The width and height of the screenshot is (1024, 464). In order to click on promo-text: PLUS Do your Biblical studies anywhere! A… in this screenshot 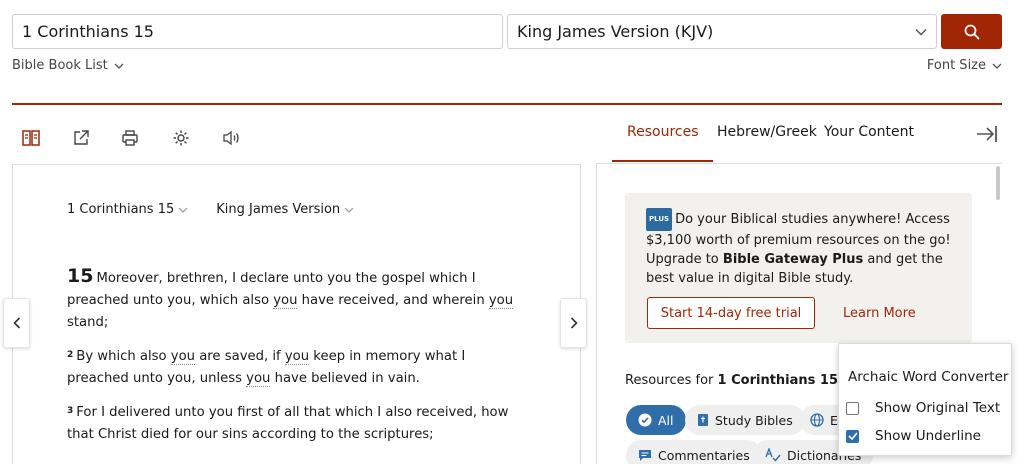, I will do `click(801, 248)`.